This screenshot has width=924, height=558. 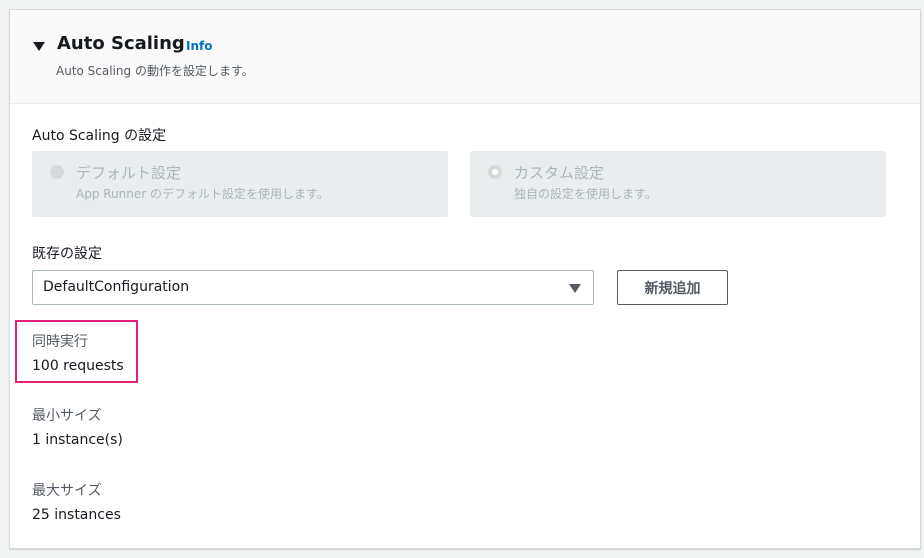 I want to click on max-size-label: 最大サイズ, so click(x=67, y=491).